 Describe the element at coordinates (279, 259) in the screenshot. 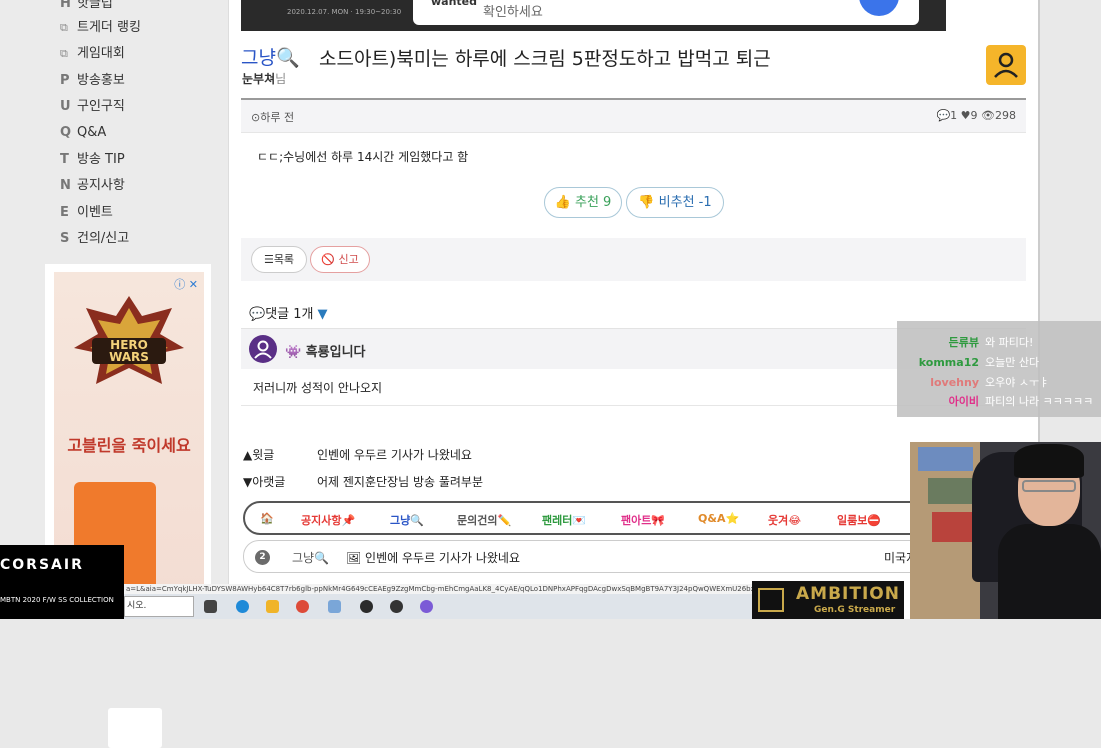

I see `list-button: ☰목록` at that location.